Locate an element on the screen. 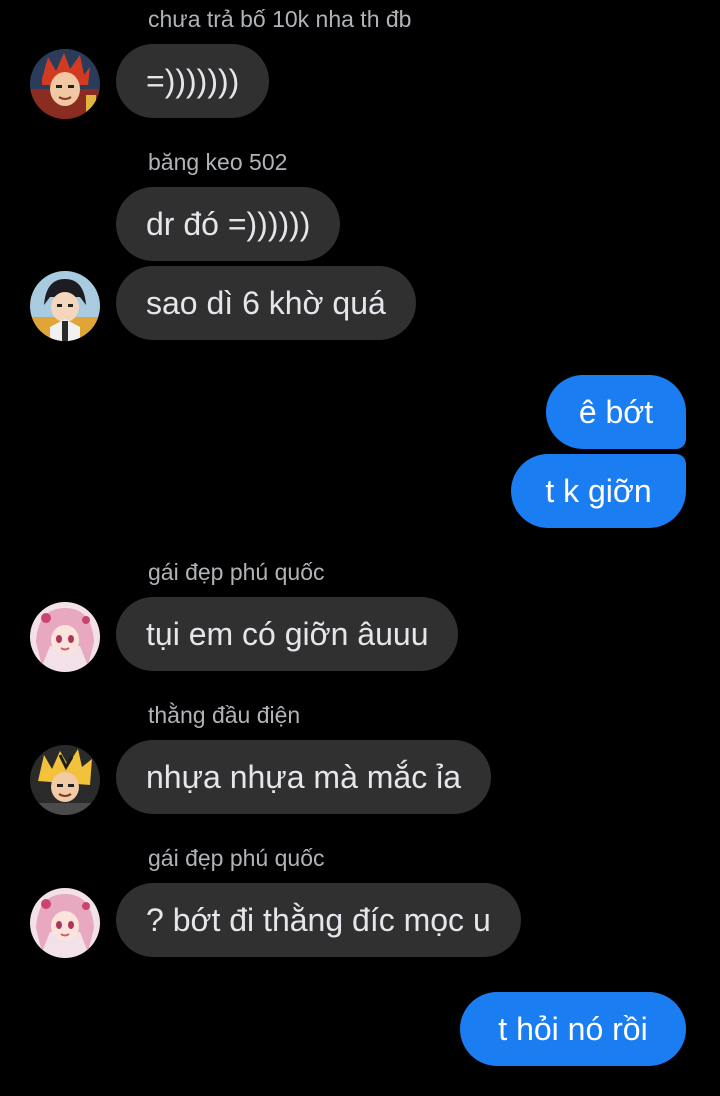 This screenshot has height=1096, width=720. black-hair-avatar-icon is located at coordinates (65, 306).